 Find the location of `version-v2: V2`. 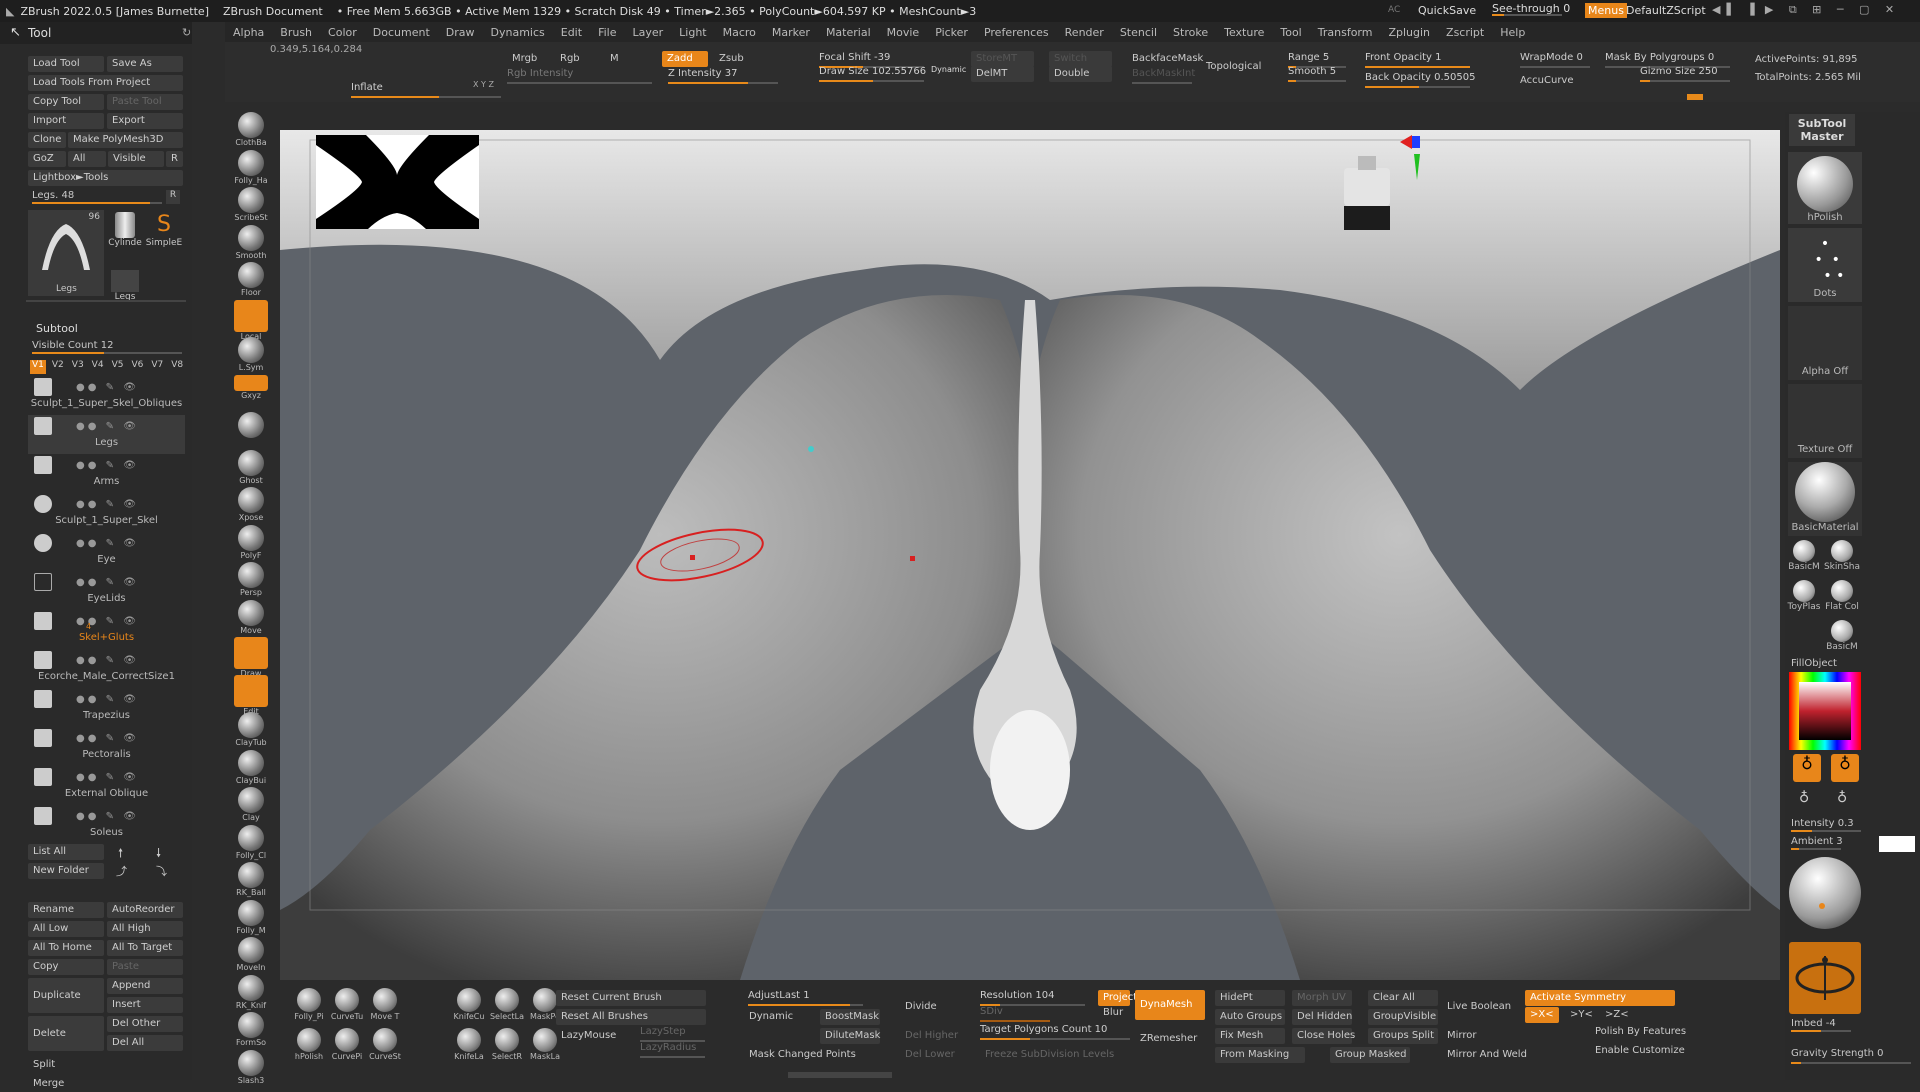

version-v2: V2 is located at coordinates (58, 367).